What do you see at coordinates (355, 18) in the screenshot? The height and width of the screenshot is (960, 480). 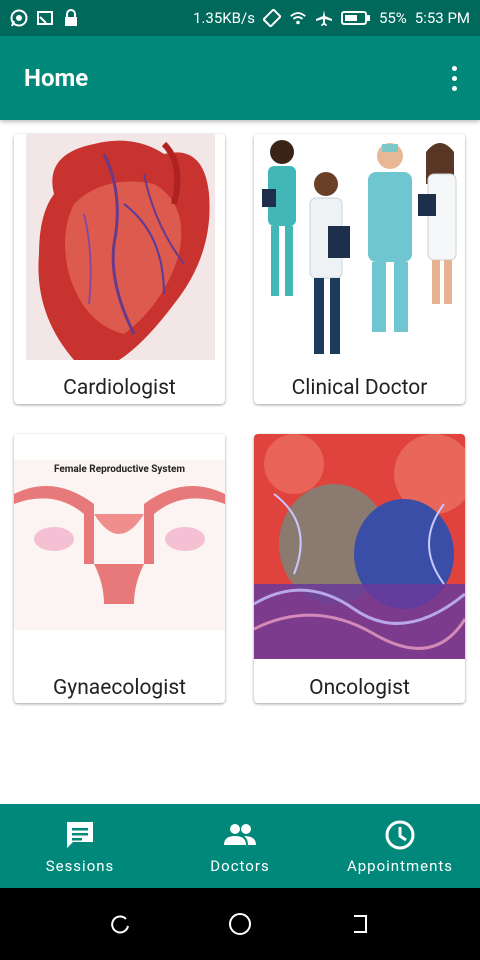 I see `battery-icon` at bounding box center [355, 18].